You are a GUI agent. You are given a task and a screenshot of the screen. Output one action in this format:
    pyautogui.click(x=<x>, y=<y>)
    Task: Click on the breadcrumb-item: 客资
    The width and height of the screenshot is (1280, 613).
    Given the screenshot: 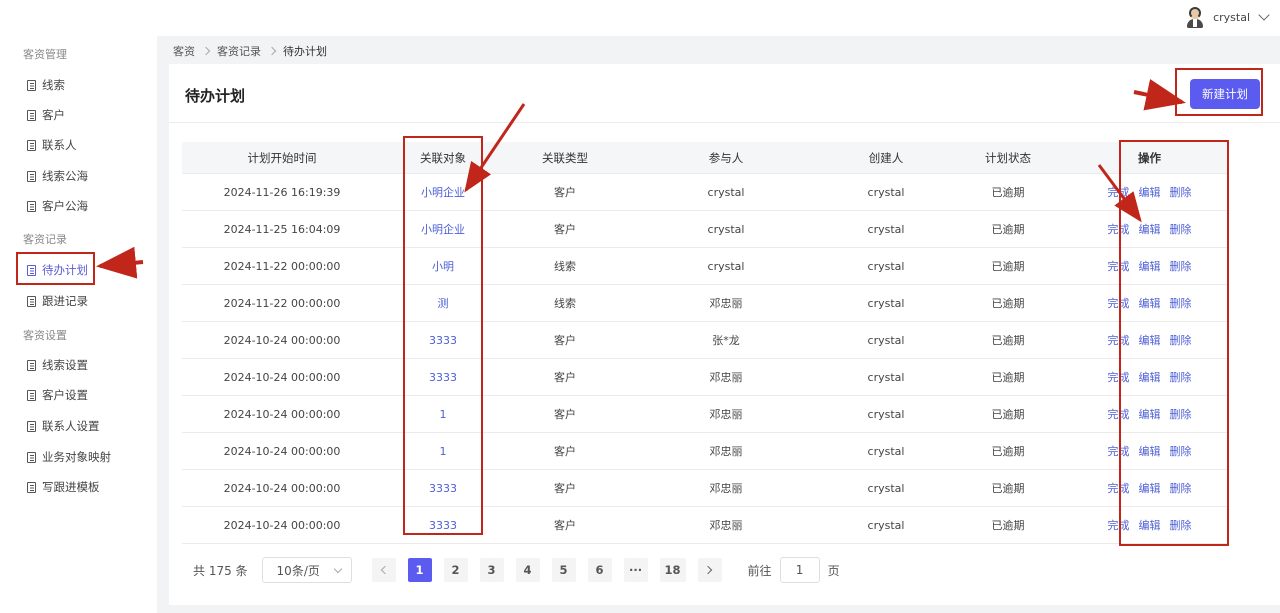 What is the action you would take?
    pyautogui.click(x=184, y=51)
    